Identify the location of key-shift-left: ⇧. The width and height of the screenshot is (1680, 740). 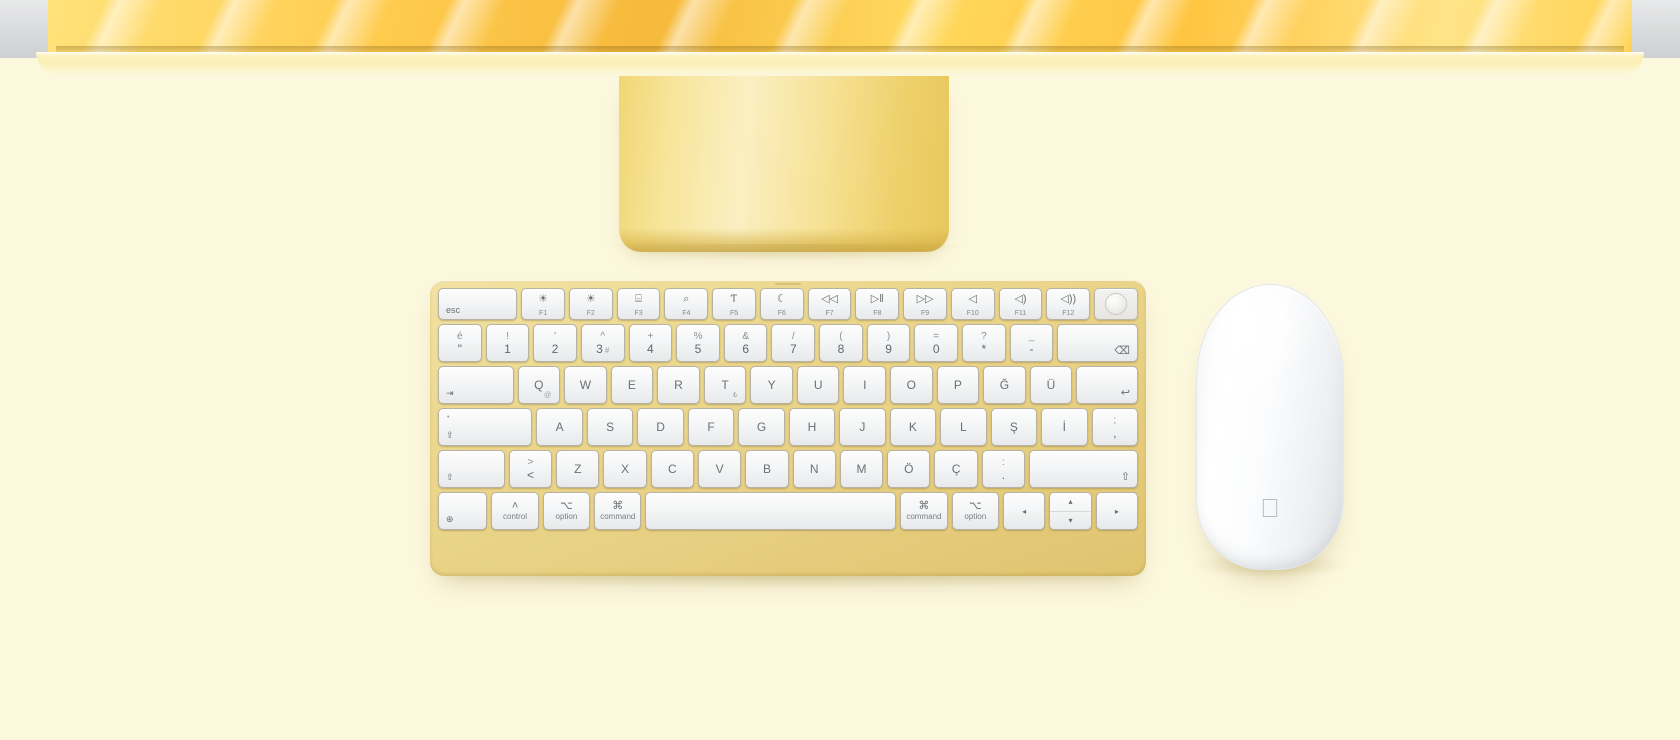
(471, 469).